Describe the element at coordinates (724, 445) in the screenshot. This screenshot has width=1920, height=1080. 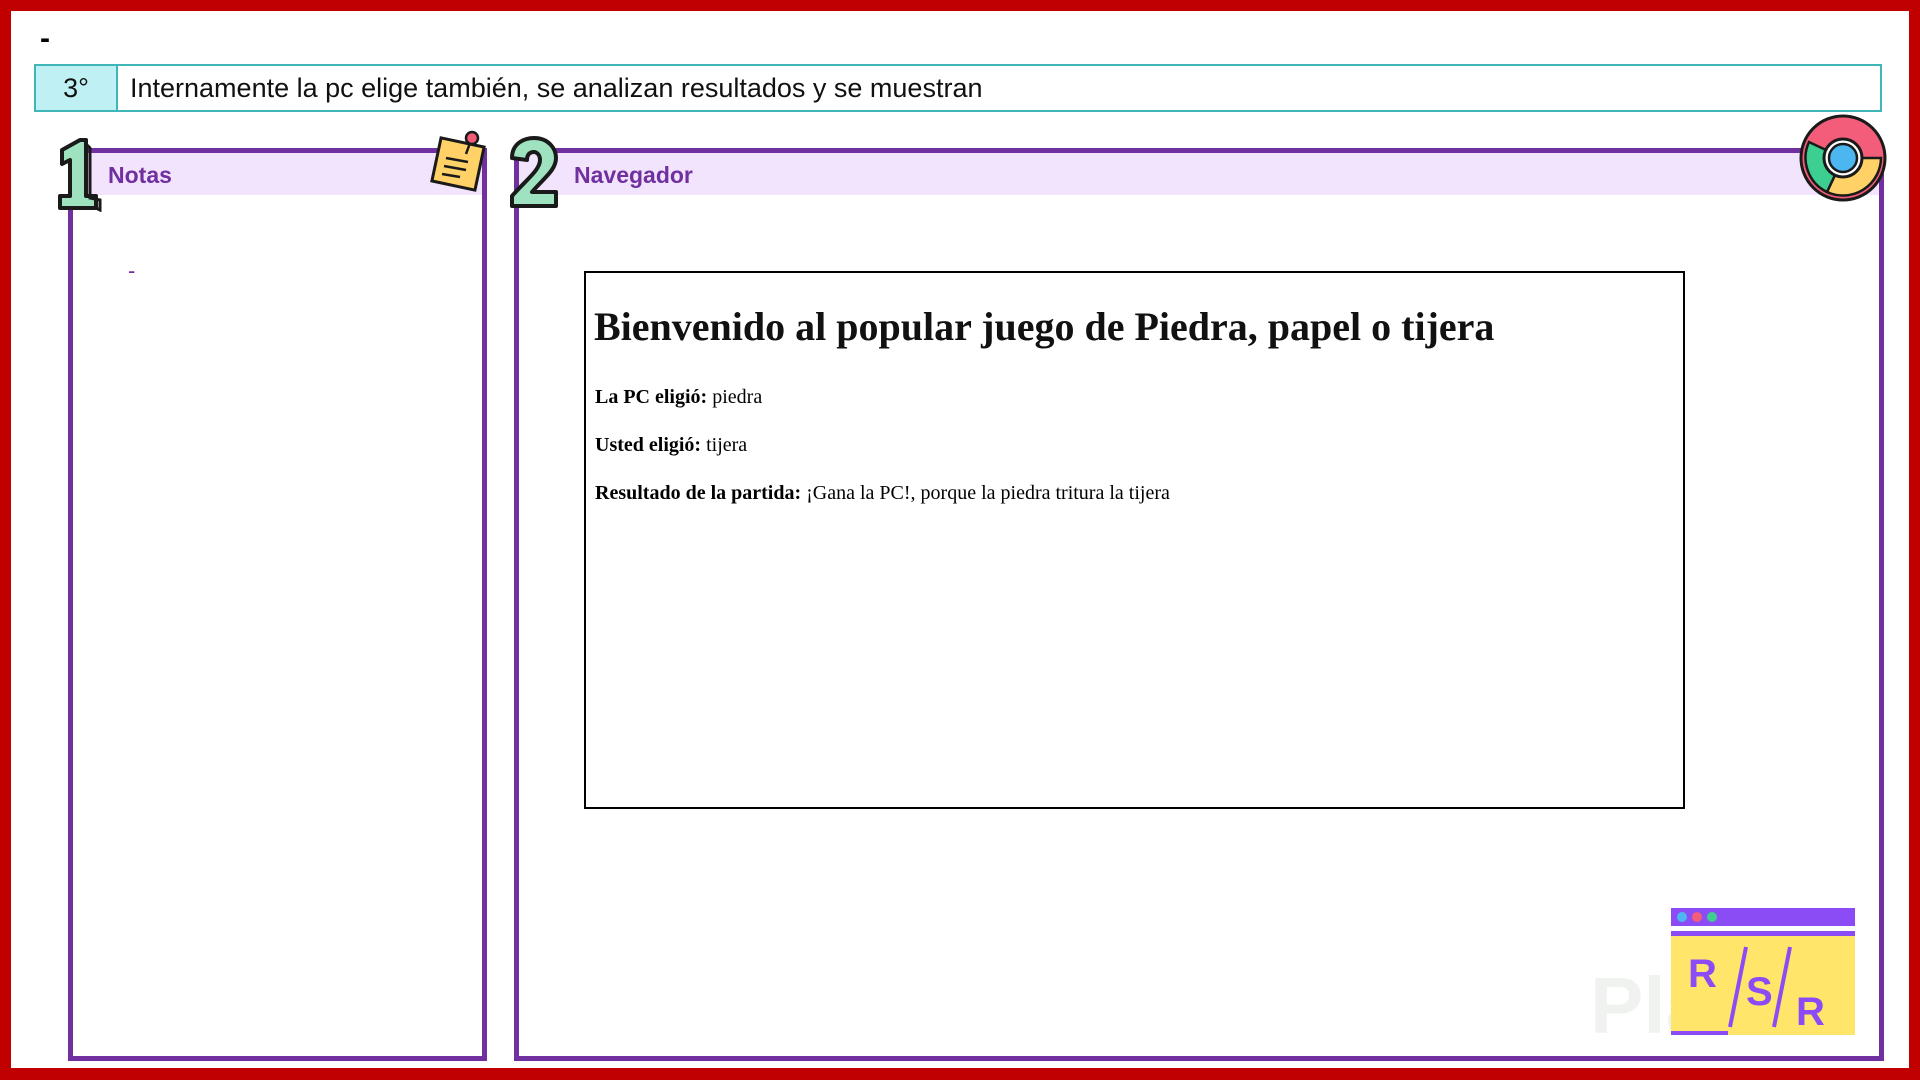
I see `user-choice-value: tijera` at that location.